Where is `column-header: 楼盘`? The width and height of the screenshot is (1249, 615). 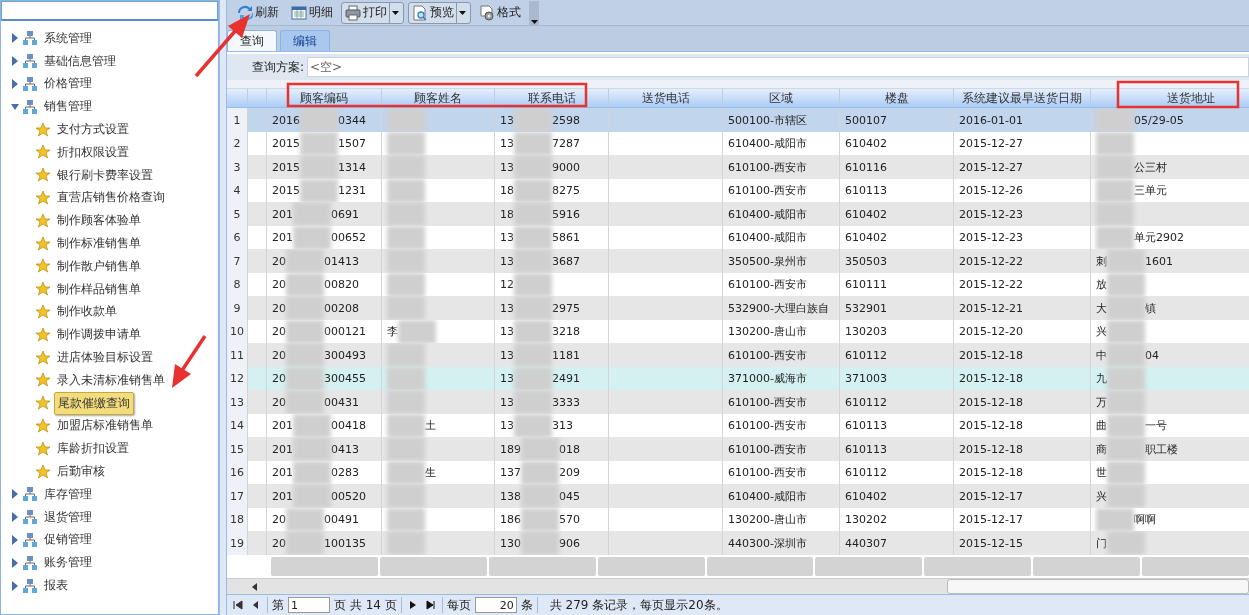 column-header: 楼盘 is located at coordinates (897, 98).